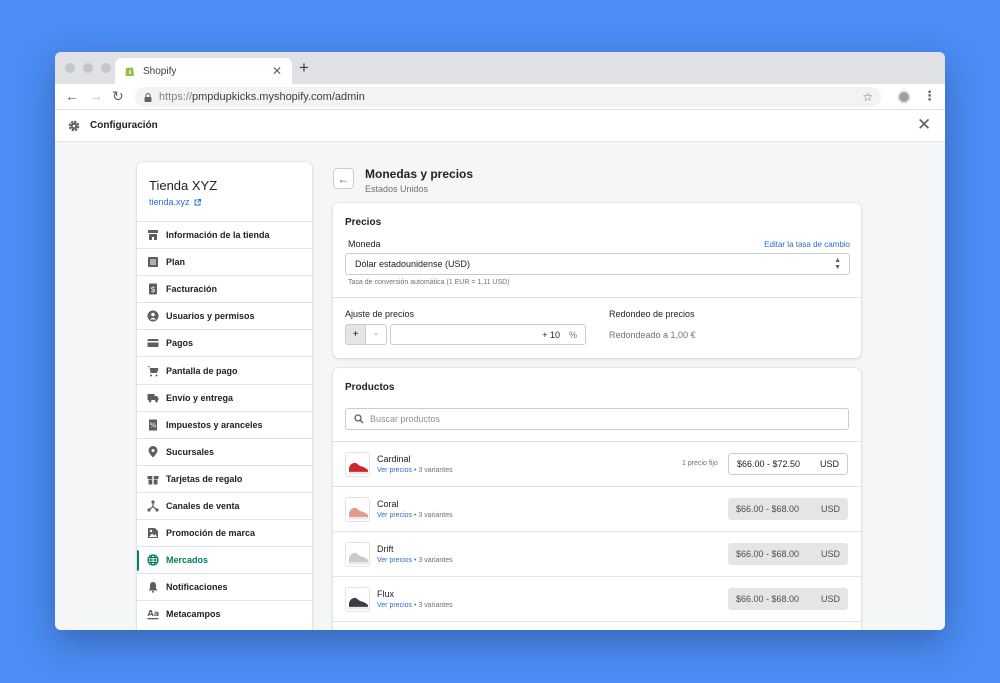 This screenshot has height=683, width=1000. I want to click on sidebar-item-plan: Plan, so click(224, 261).